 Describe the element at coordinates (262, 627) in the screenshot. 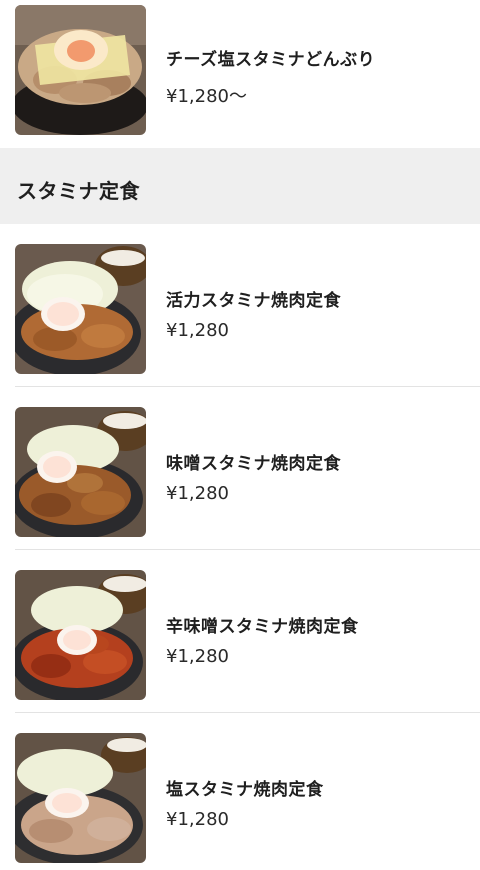

I see `item-name: 辛味噌スタミナ焼肉定食` at that location.